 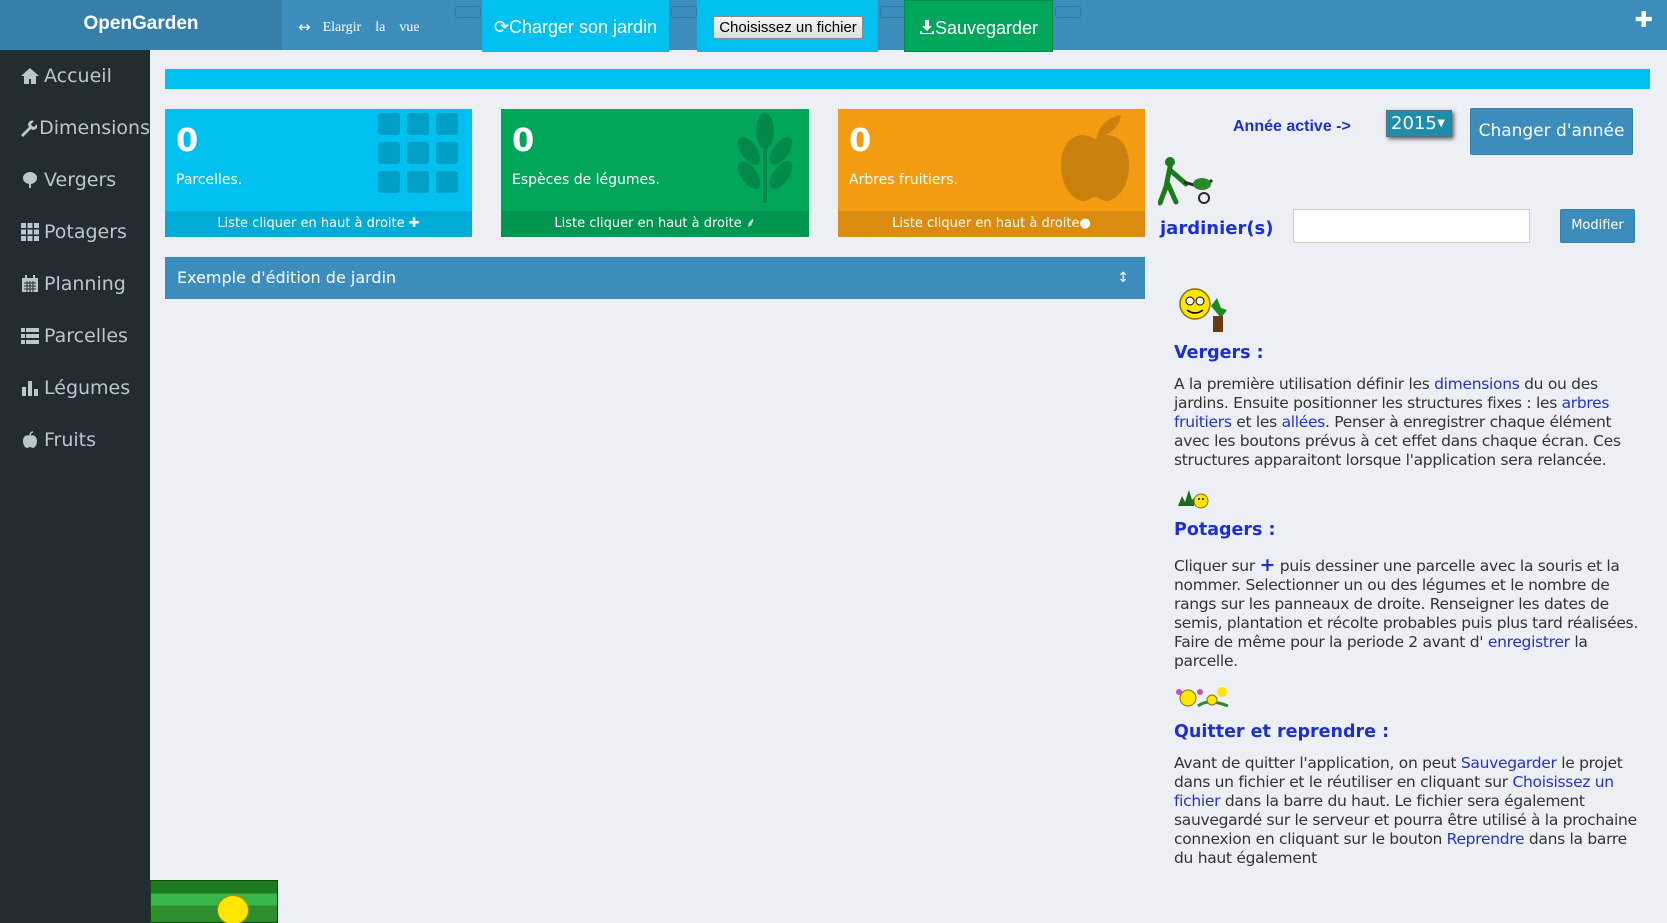 I want to click on sidebar-item-parcelles: Parcelles, so click(x=75, y=336).